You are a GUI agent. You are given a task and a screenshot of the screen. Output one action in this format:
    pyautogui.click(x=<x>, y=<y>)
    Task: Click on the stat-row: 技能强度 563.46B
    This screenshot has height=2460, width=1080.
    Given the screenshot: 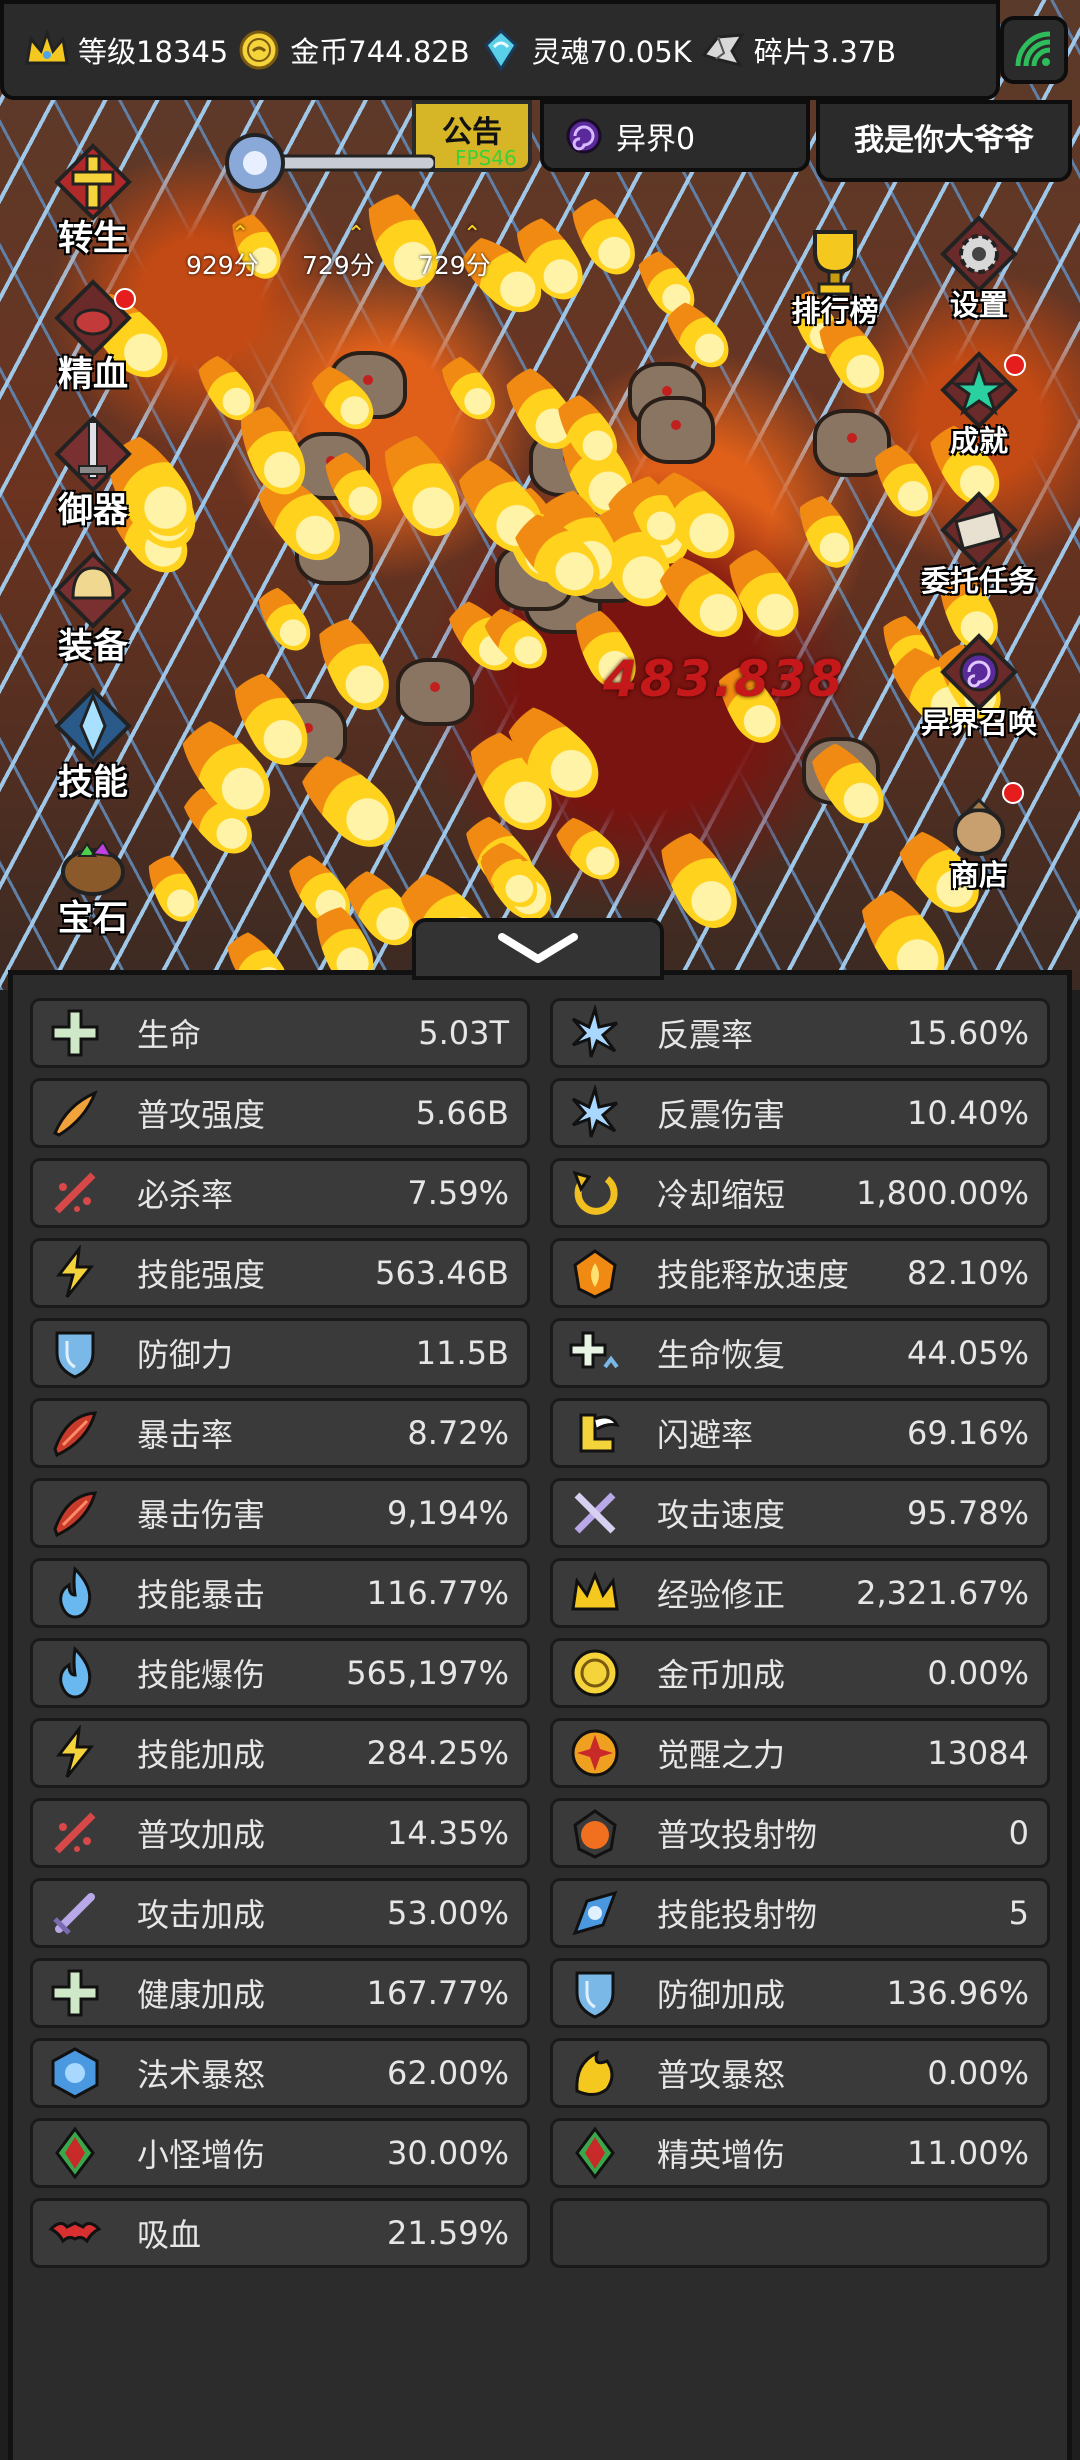 What is the action you would take?
    pyautogui.click(x=280, y=1273)
    